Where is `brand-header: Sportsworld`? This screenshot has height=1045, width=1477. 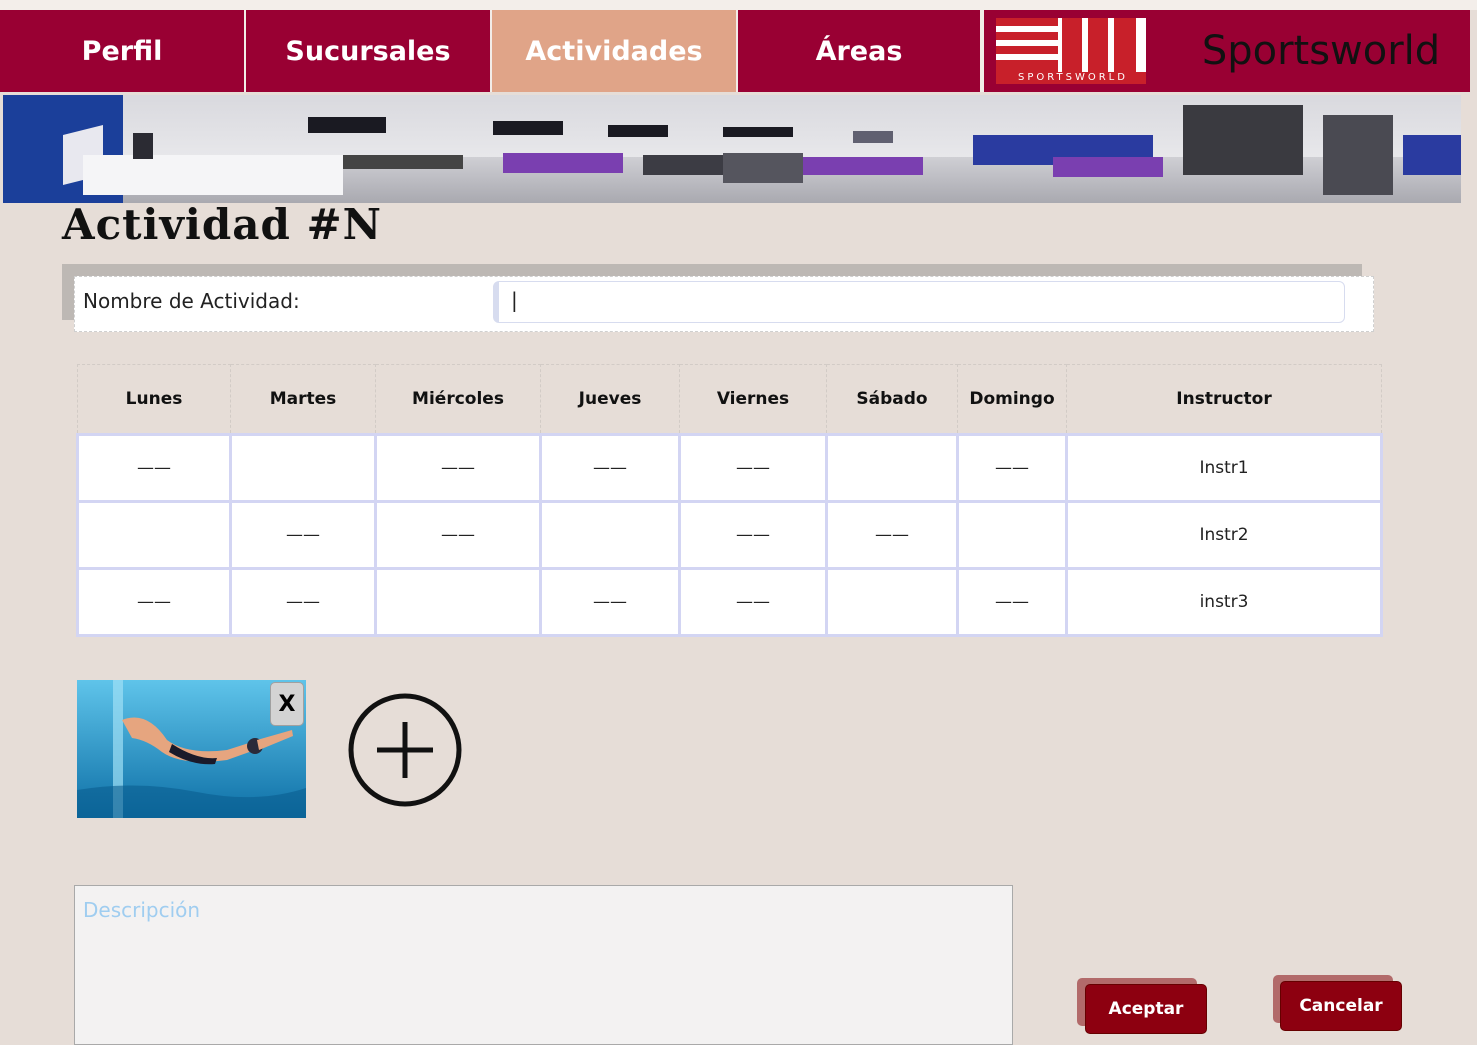
brand-header: Sportsworld is located at coordinates (1321, 51).